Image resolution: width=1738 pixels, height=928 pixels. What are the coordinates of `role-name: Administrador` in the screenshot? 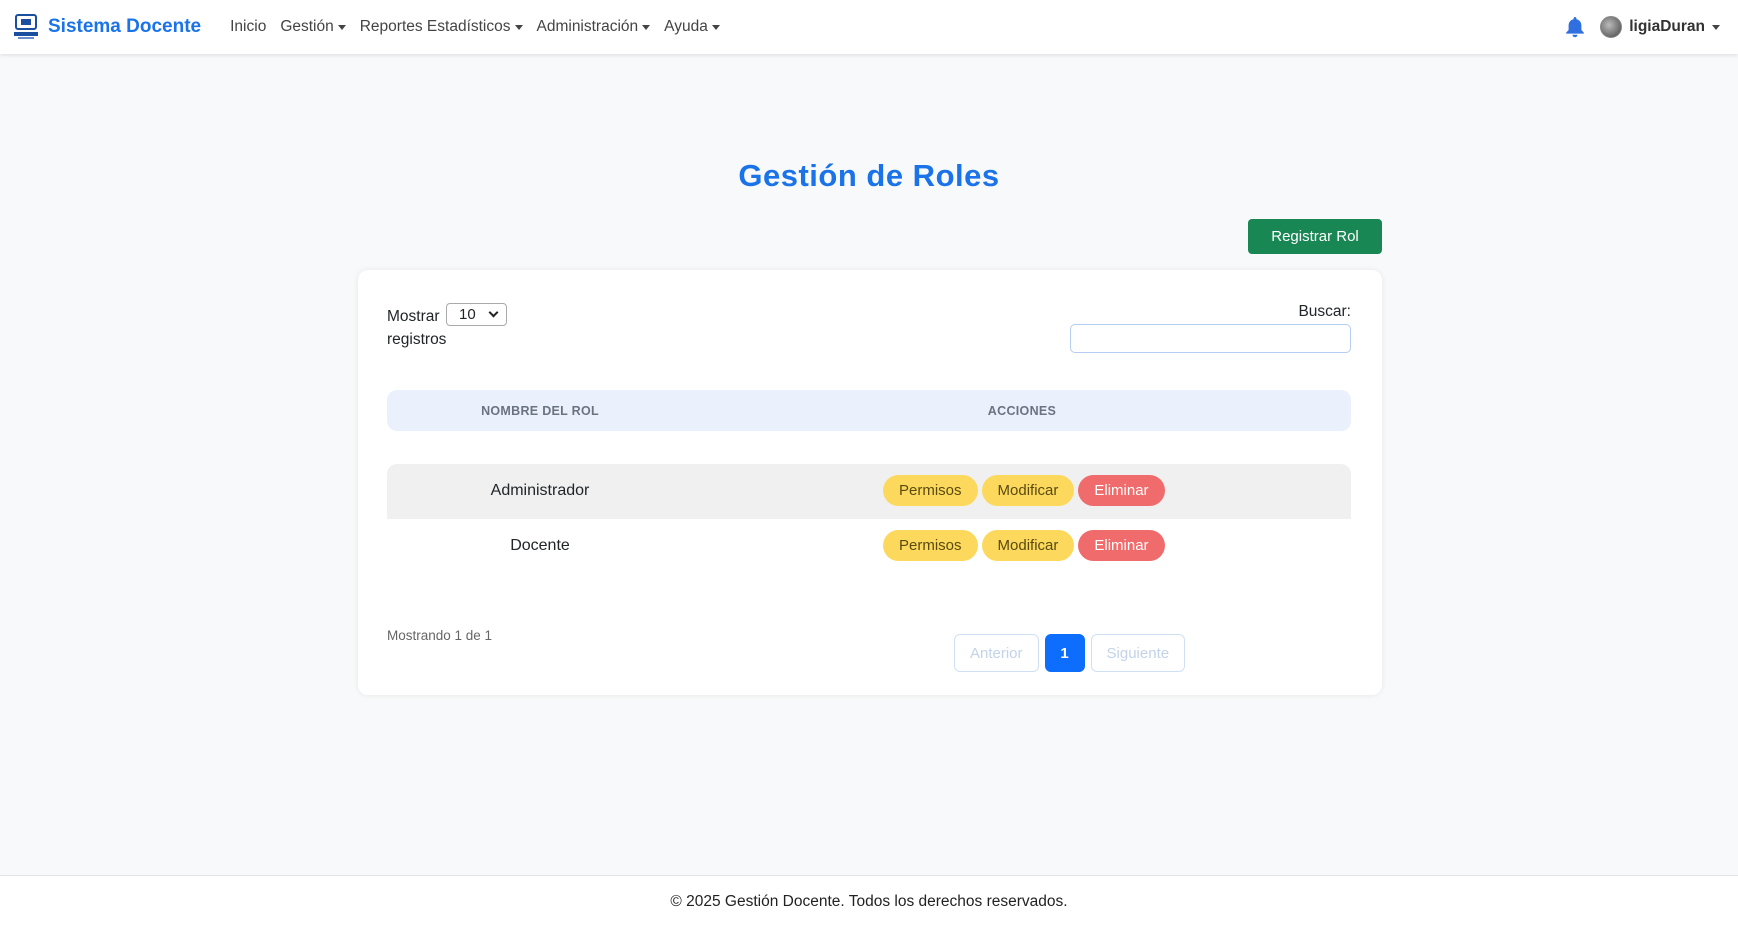 It's located at (540, 490).